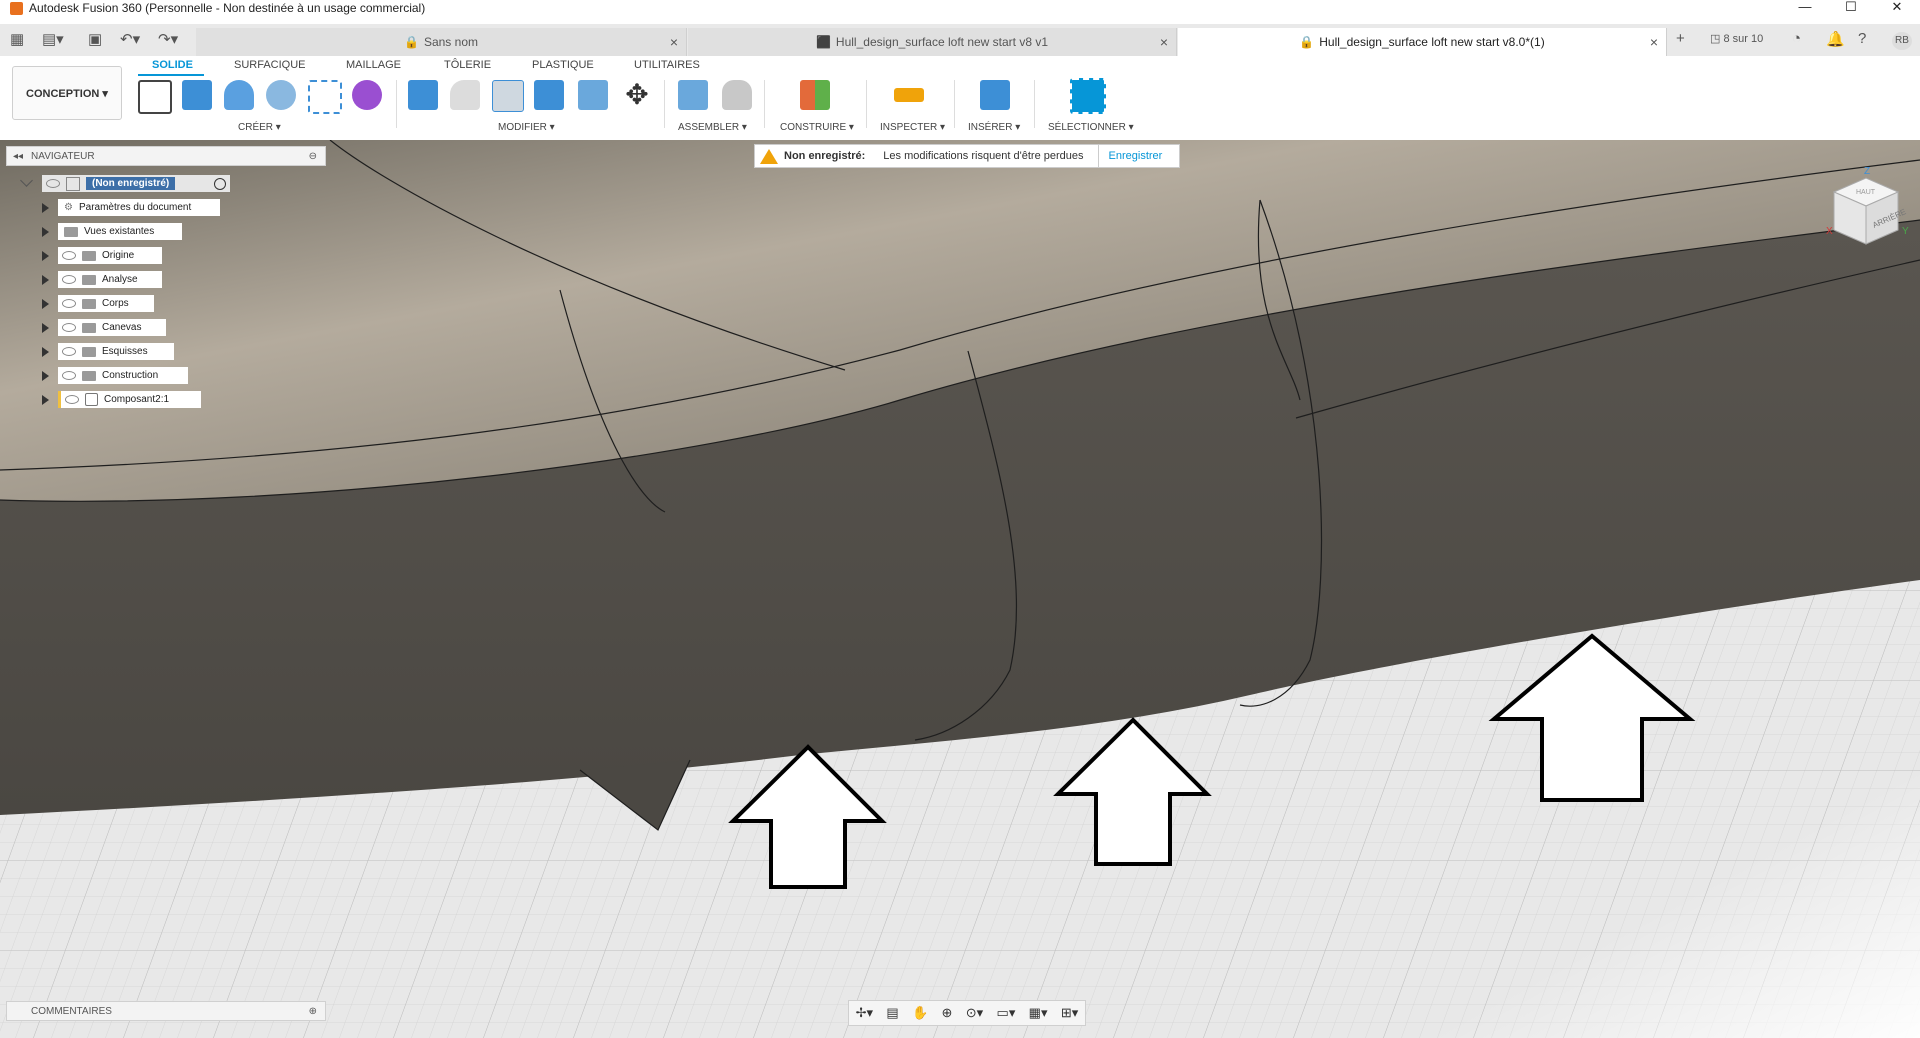 The image size is (1920, 1038). Describe the element at coordinates (139, 207) in the screenshot. I see `nav-item-parametres: ⚙ Paramètres du document` at that location.